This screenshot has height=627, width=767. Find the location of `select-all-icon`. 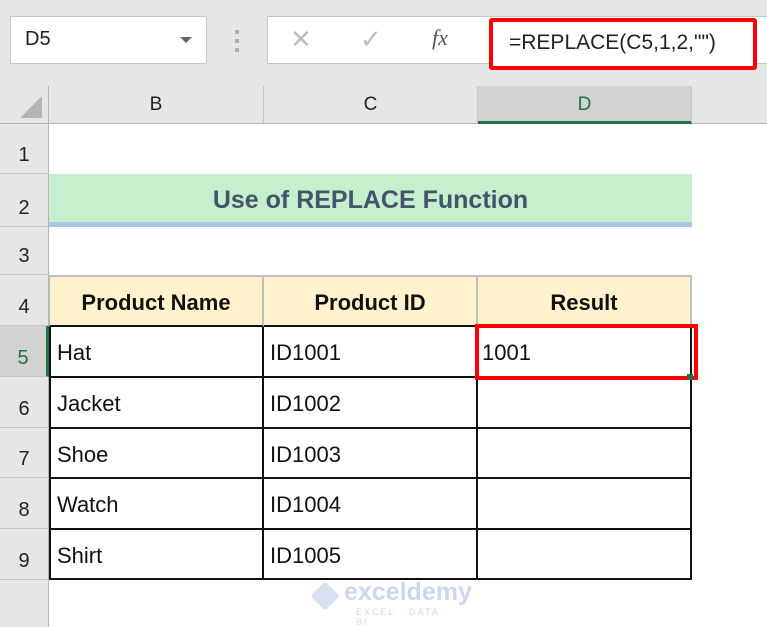

select-all-icon is located at coordinates (31, 107).